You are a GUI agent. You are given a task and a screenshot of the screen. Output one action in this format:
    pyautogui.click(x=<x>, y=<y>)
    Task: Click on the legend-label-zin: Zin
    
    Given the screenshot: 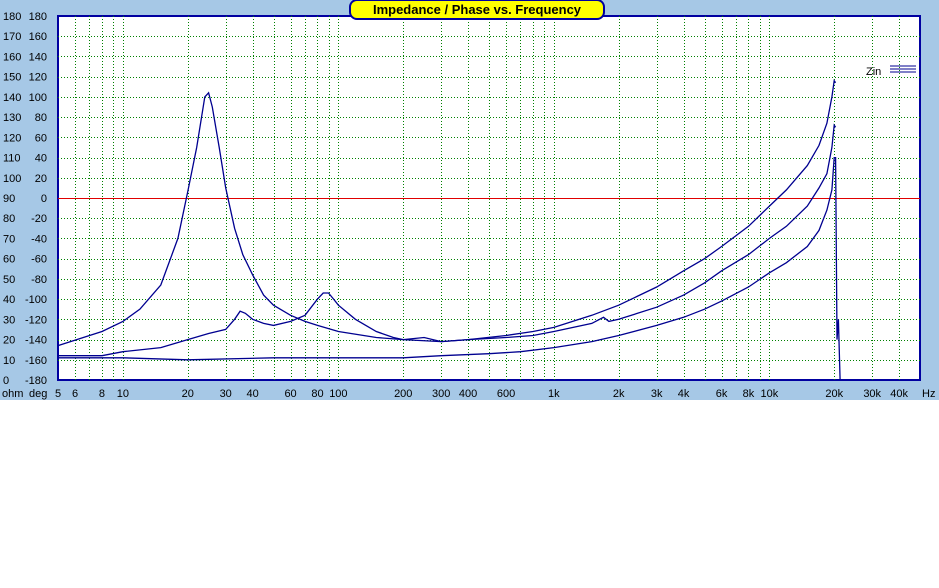 What is the action you would take?
    pyautogui.click(x=873, y=72)
    